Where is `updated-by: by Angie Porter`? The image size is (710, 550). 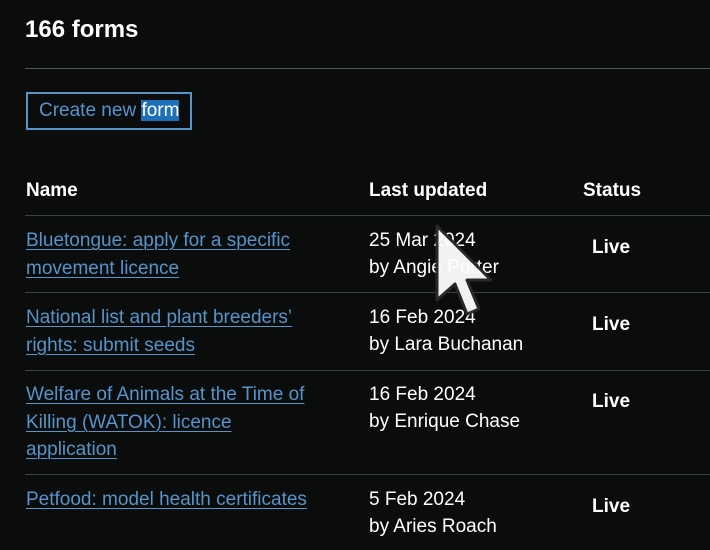
updated-by: by Angie Porter is located at coordinates (434, 267).